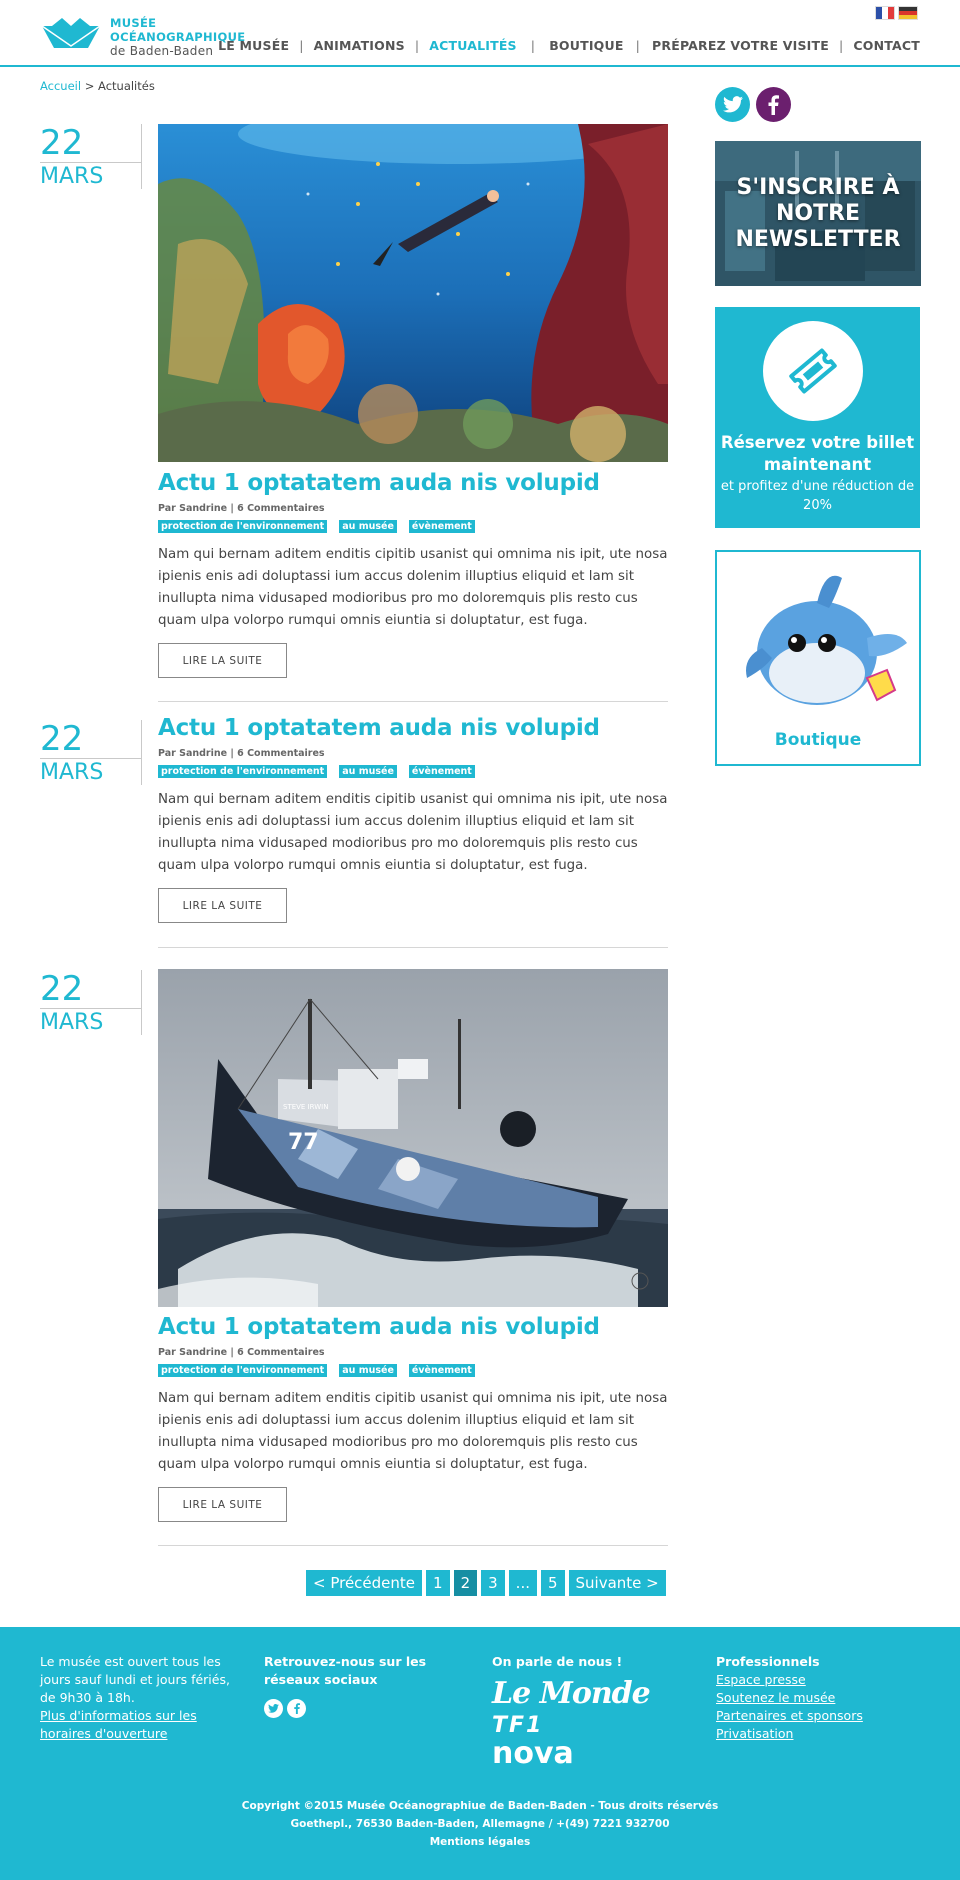 The height and width of the screenshot is (1880, 960). Describe the element at coordinates (768, 1661) in the screenshot. I see `footer-pro-heading: Professionnels` at that location.